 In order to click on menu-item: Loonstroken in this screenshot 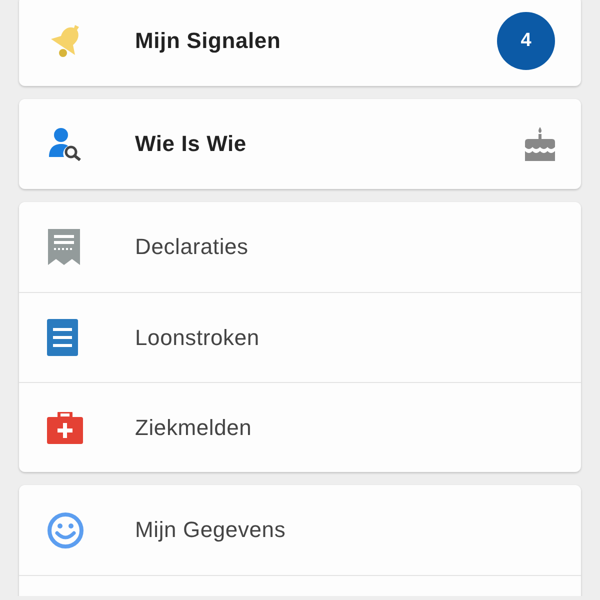, I will do `click(345, 337)`.